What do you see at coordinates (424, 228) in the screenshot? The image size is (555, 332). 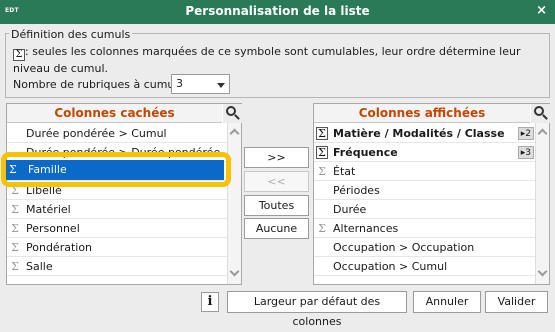 I see `list-item: Σ Alternances` at bounding box center [424, 228].